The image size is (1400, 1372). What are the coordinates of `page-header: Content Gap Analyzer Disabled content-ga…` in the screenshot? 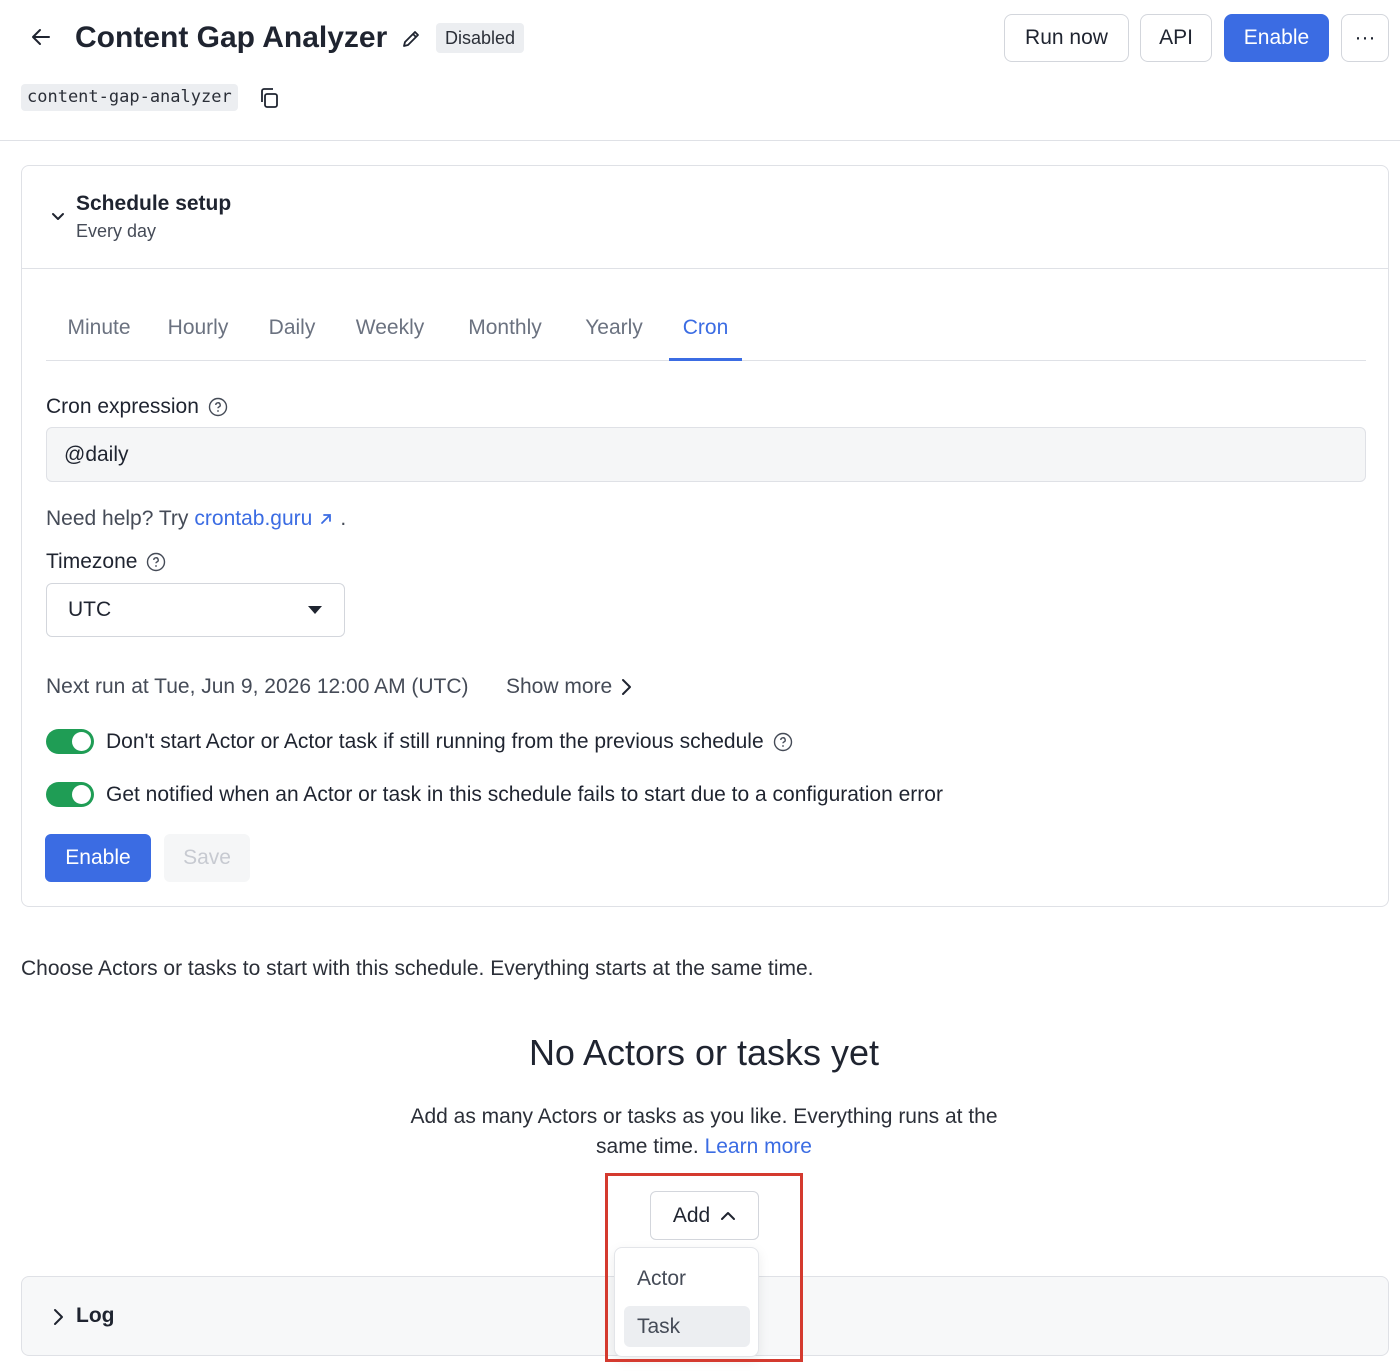 It's located at (700, 70).